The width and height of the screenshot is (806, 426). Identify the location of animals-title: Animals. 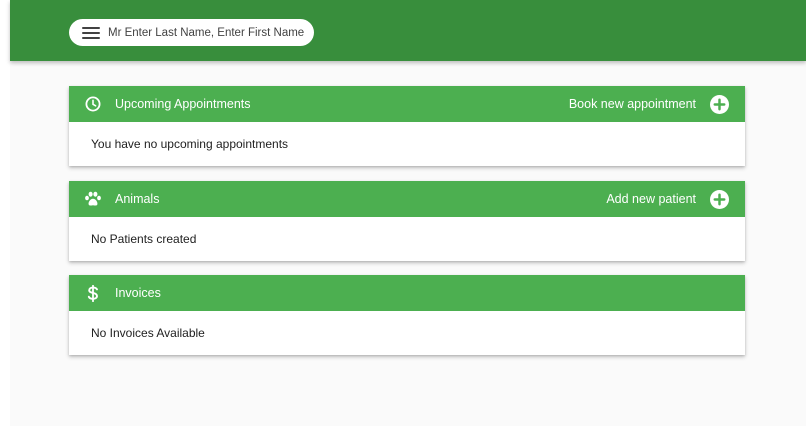
(137, 199).